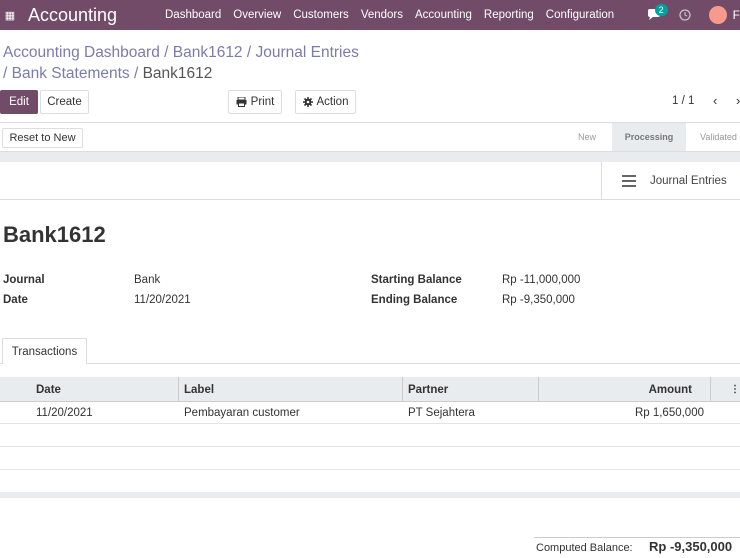 The height and width of the screenshot is (558, 740). I want to click on statusbar: Reset to New New Processing Validated, so click(370, 137).